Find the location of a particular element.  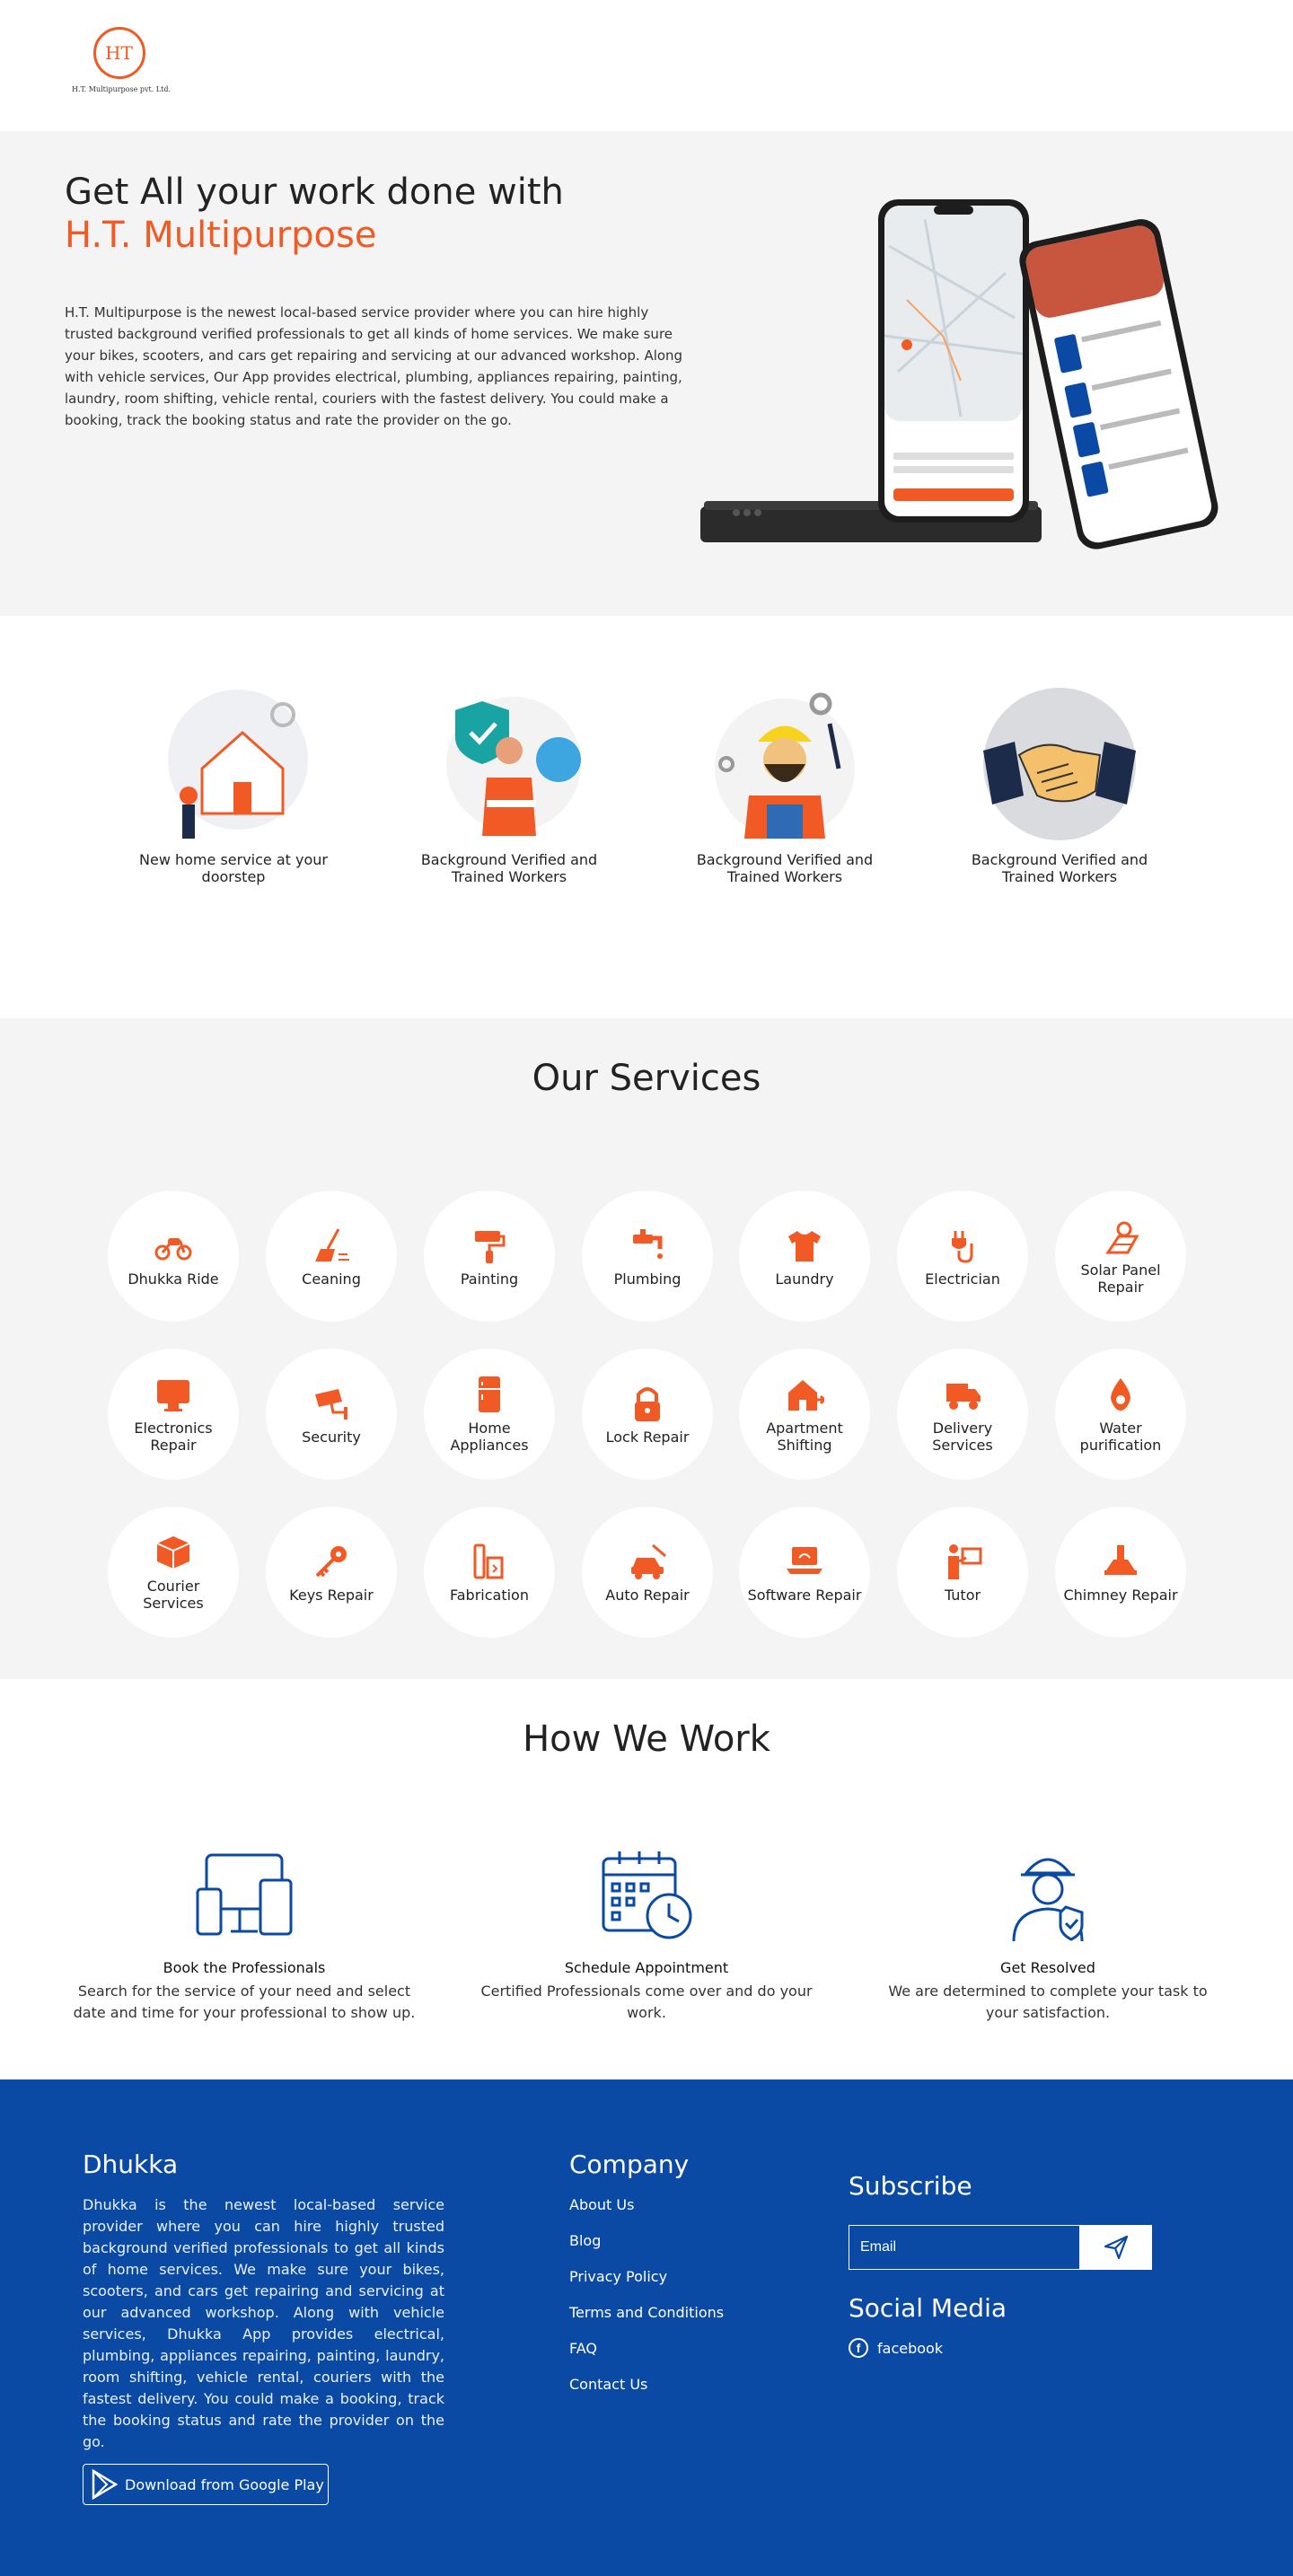

house-worker-illustration is located at coordinates (238, 764).